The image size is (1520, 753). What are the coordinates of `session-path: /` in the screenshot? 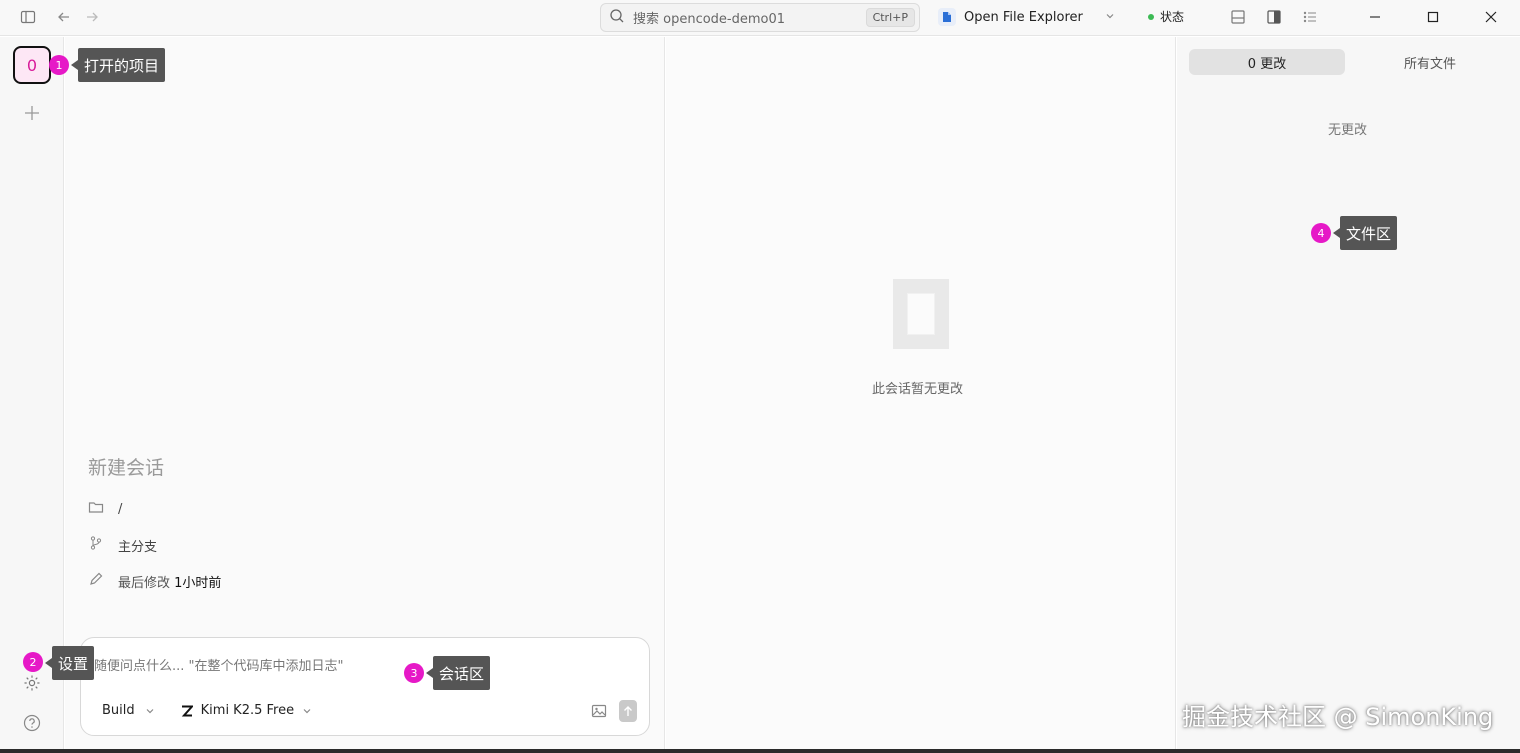 It's located at (120, 509).